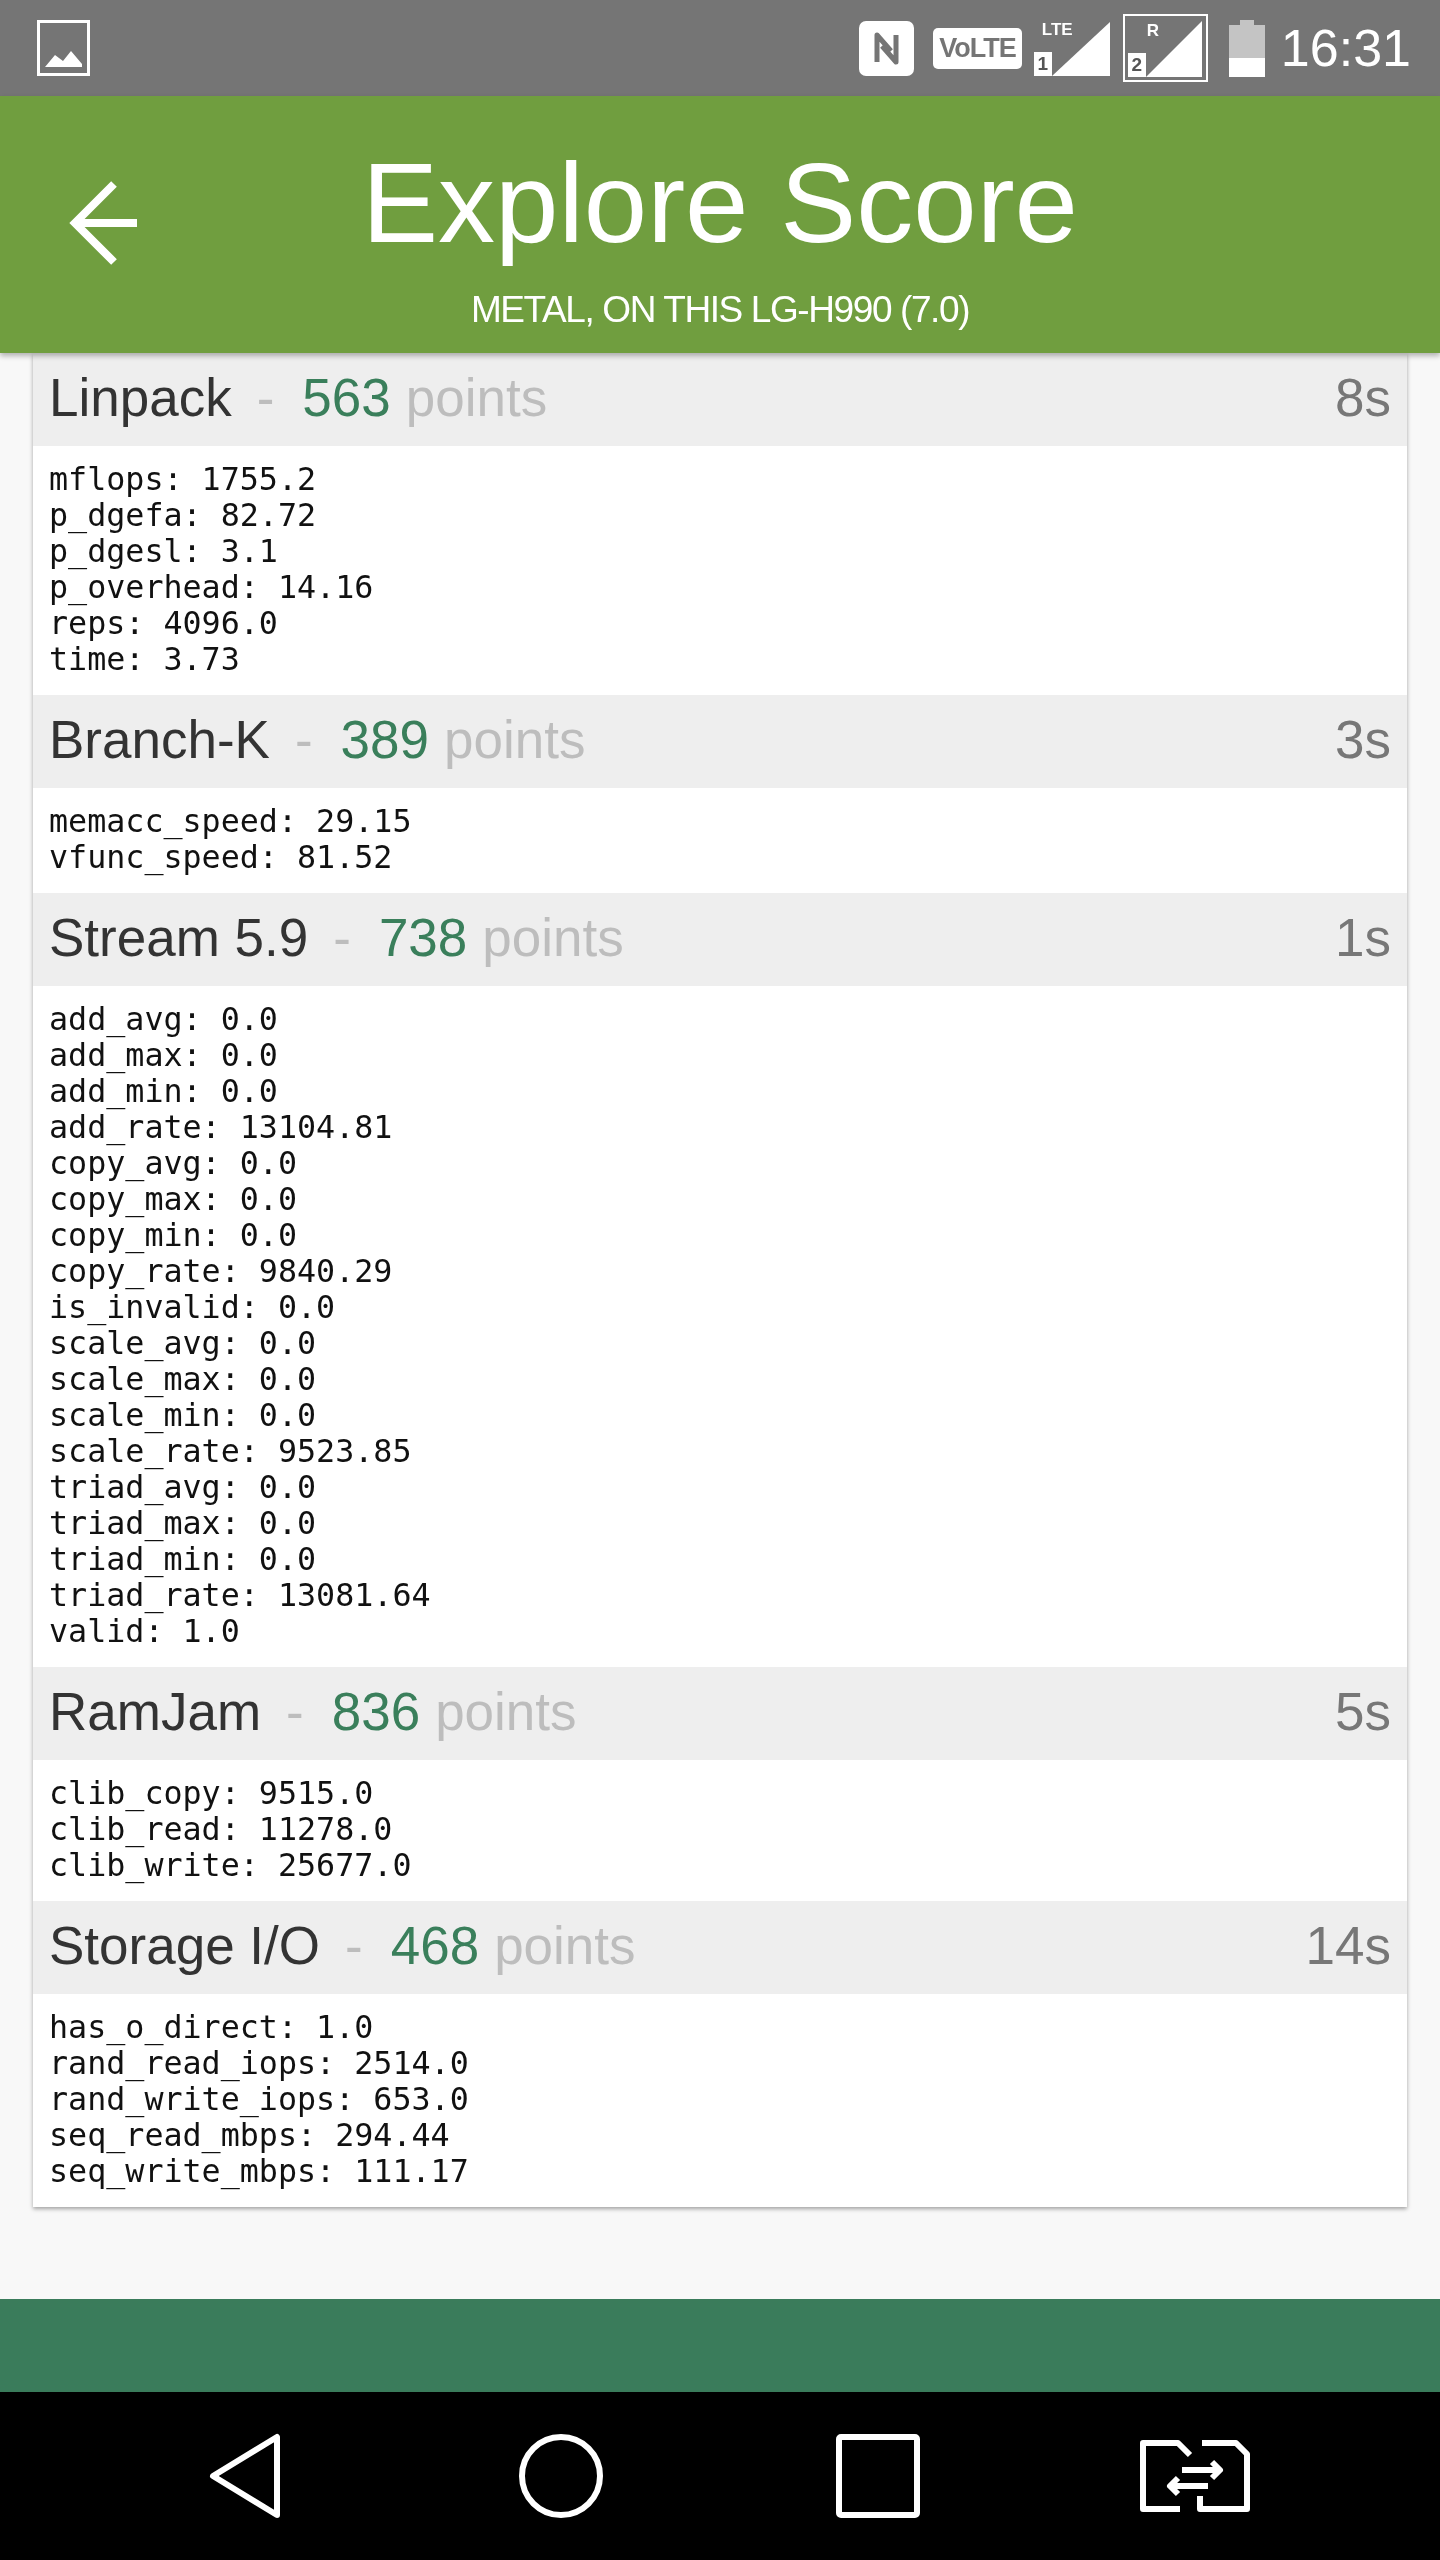 Image resolution: width=1440 pixels, height=2560 pixels. Describe the element at coordinates (163, 1055) in the screenshot. I see `metric-line: add_max: 0.0` at that location.